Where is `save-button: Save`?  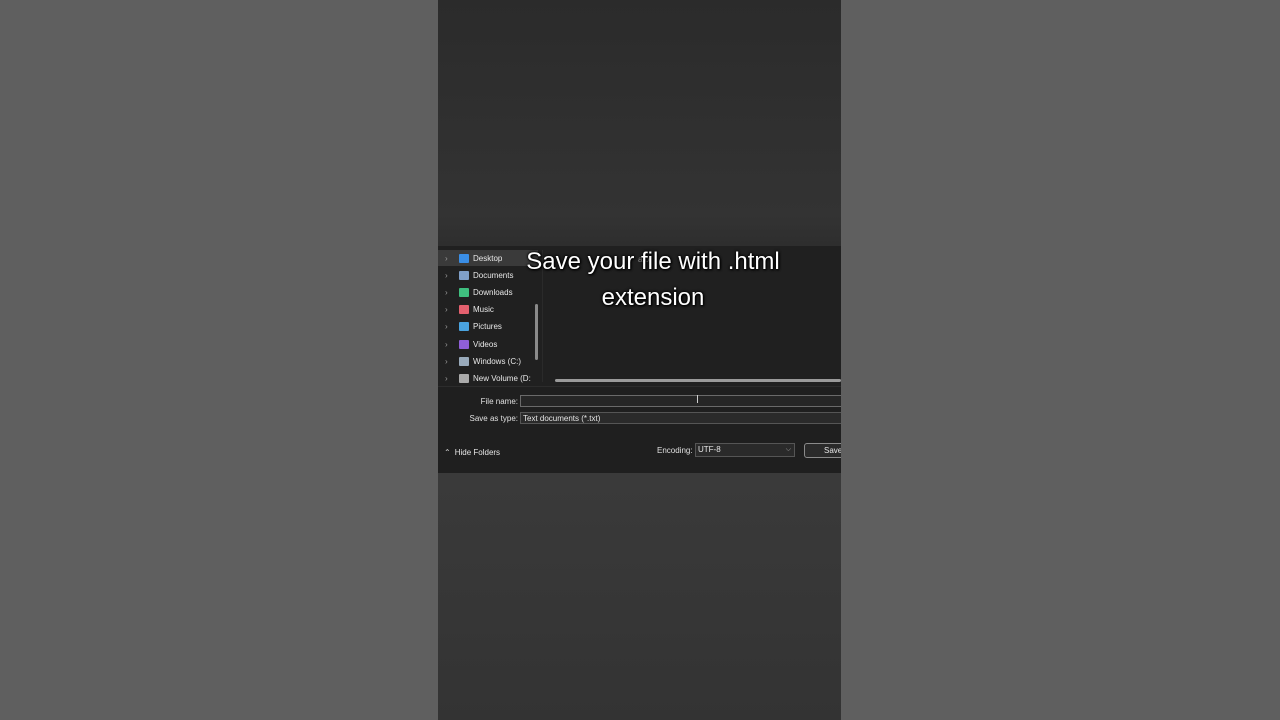 save-button: Save is located at coordinates (822, 450).